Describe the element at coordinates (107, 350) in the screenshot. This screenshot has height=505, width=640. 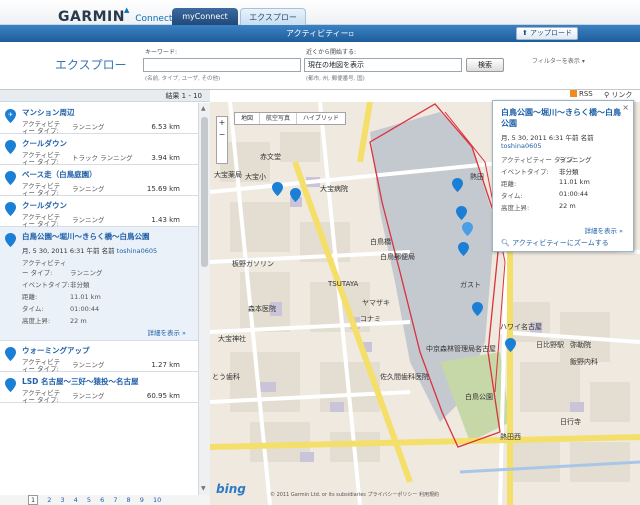
I see `item-title: ウォーミングアップ` at that location.